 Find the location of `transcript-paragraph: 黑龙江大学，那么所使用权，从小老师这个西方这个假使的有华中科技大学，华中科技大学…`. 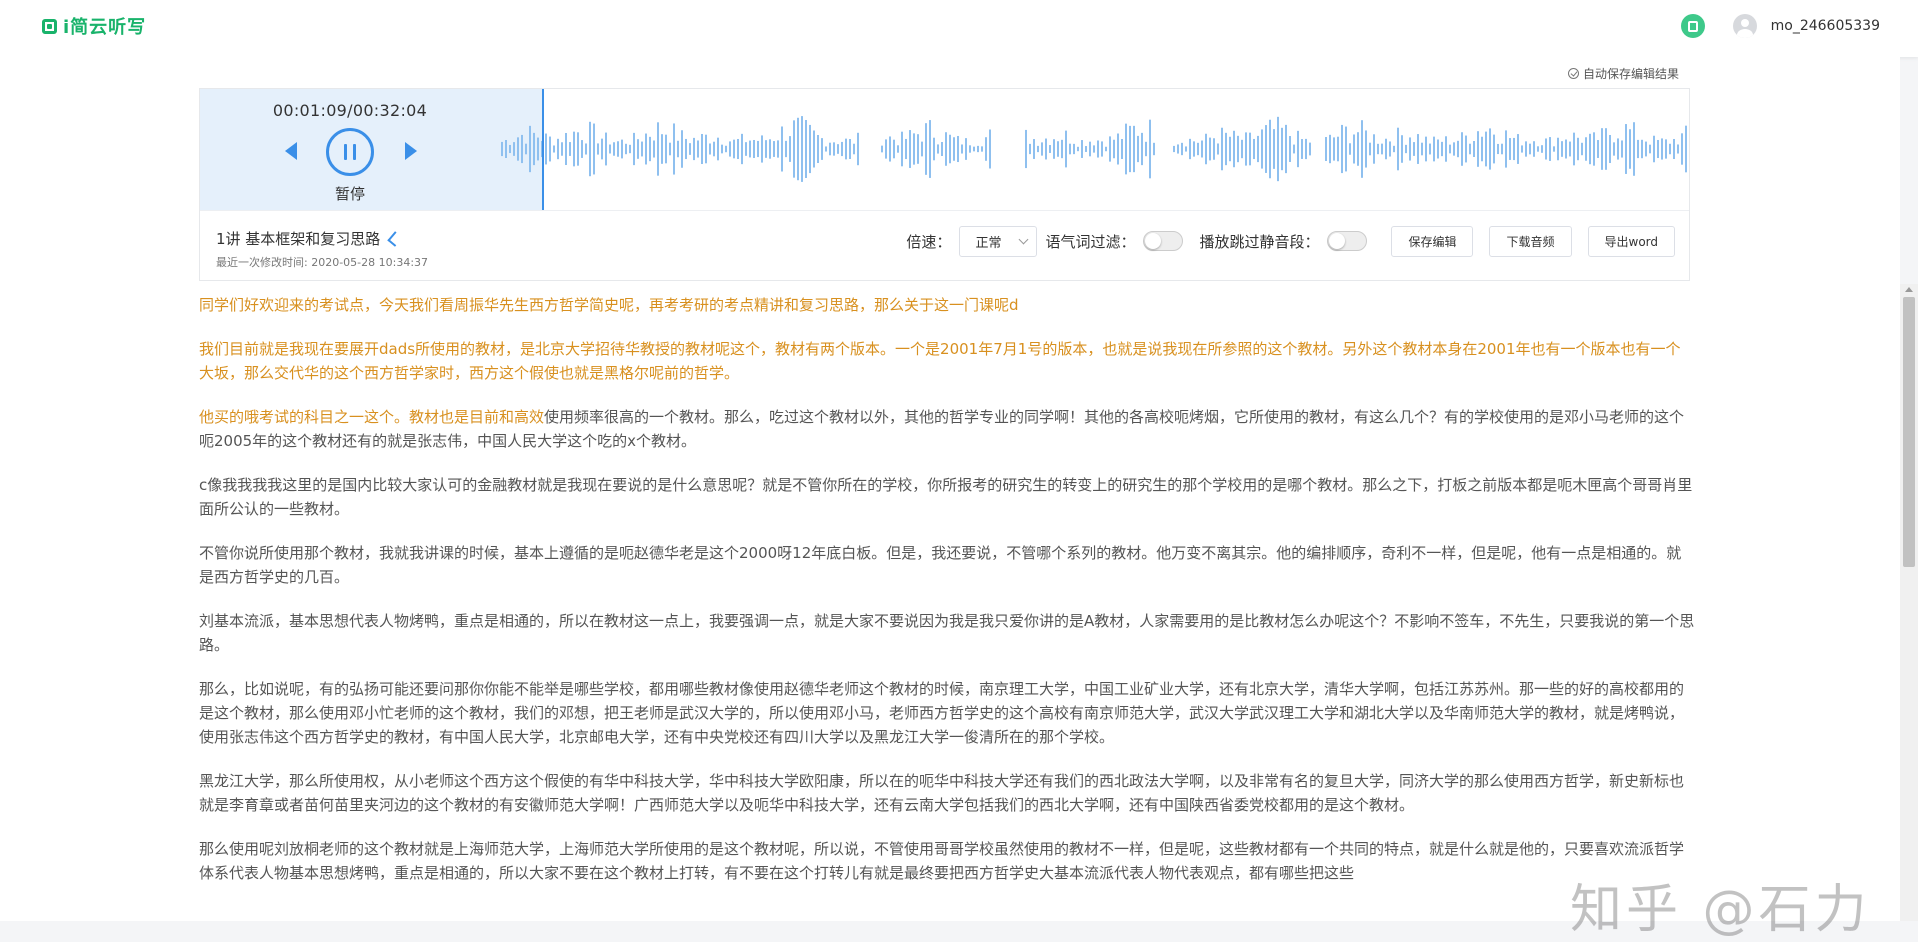

transcript-paragraph: 黑龙江大学，那么所使用权，从小老师这个西方这个假使的有华中科技大学，华中科技大学… is located at coordinates (947, 793).